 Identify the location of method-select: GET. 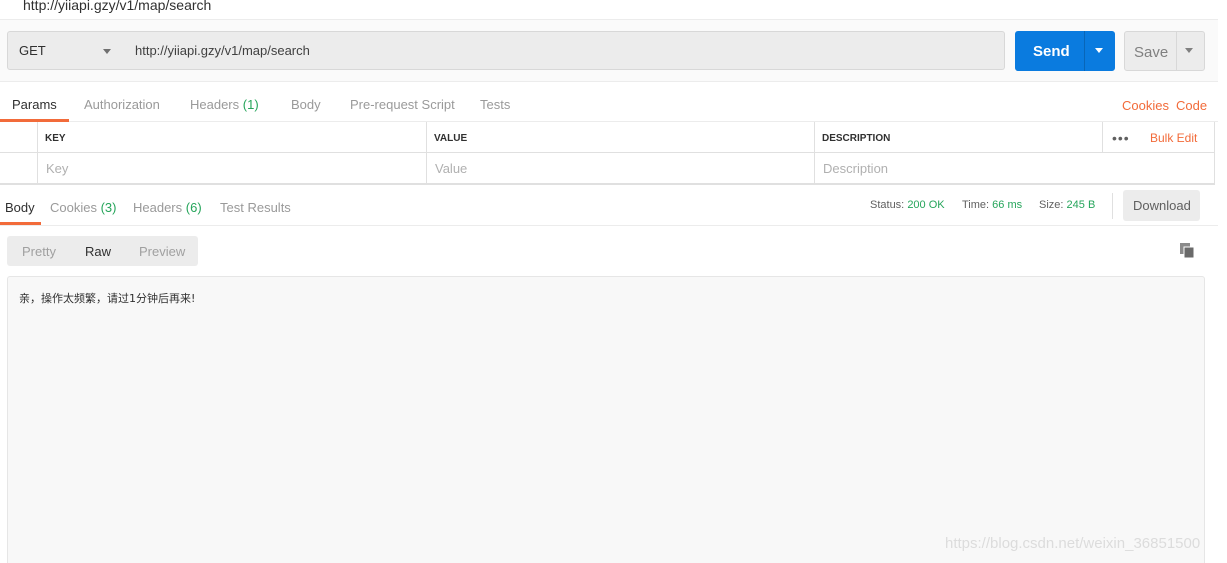
(65, 50).